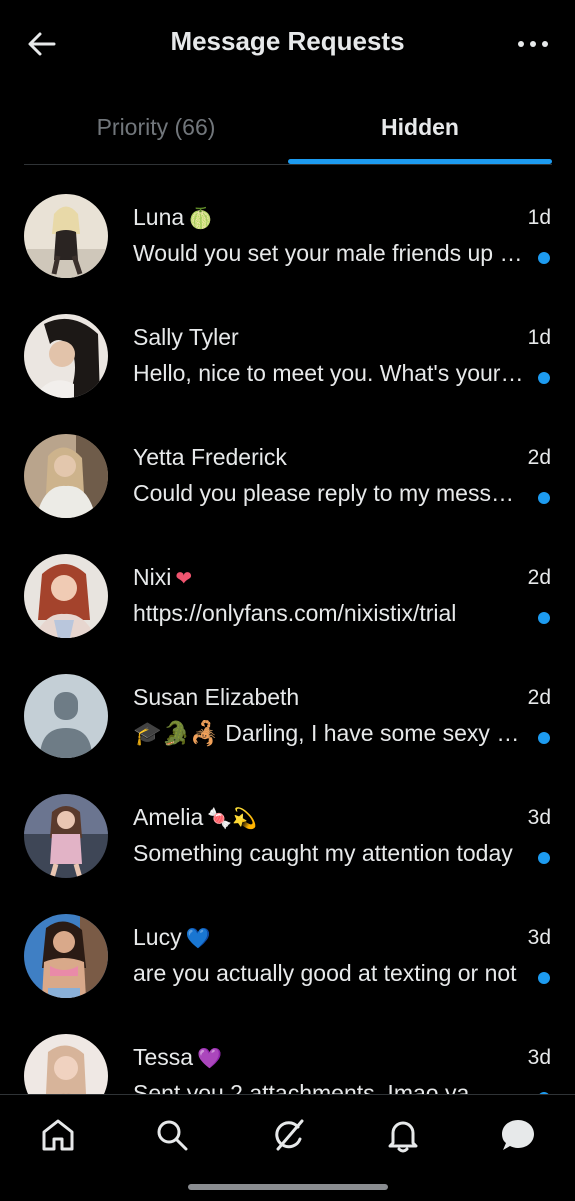 The image size is (575, 1201). What do you see at coordinates (329, 493) in the screenshot?
I see `message-preview: Could you please reply to my message?` at bounding box center [329, 493].